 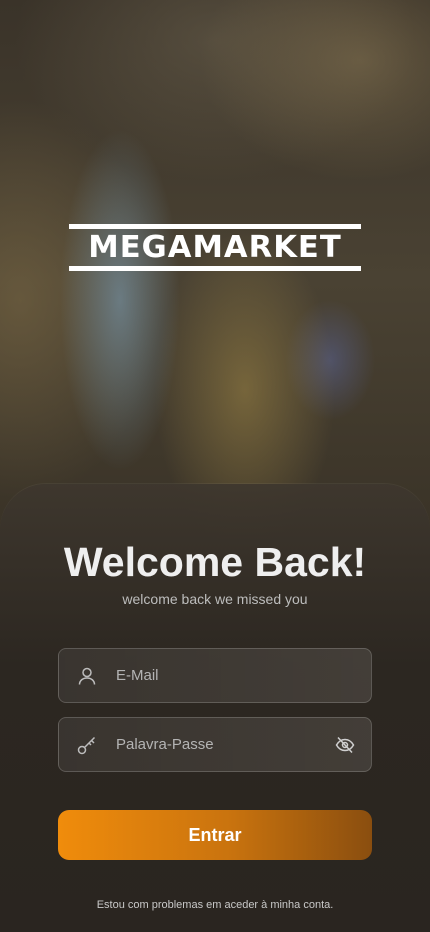 What do you see at coordinates (215, 599) in the screenshot?
I see `page-subtitle: welcome back we missed you` at bounding box center [215, 599].